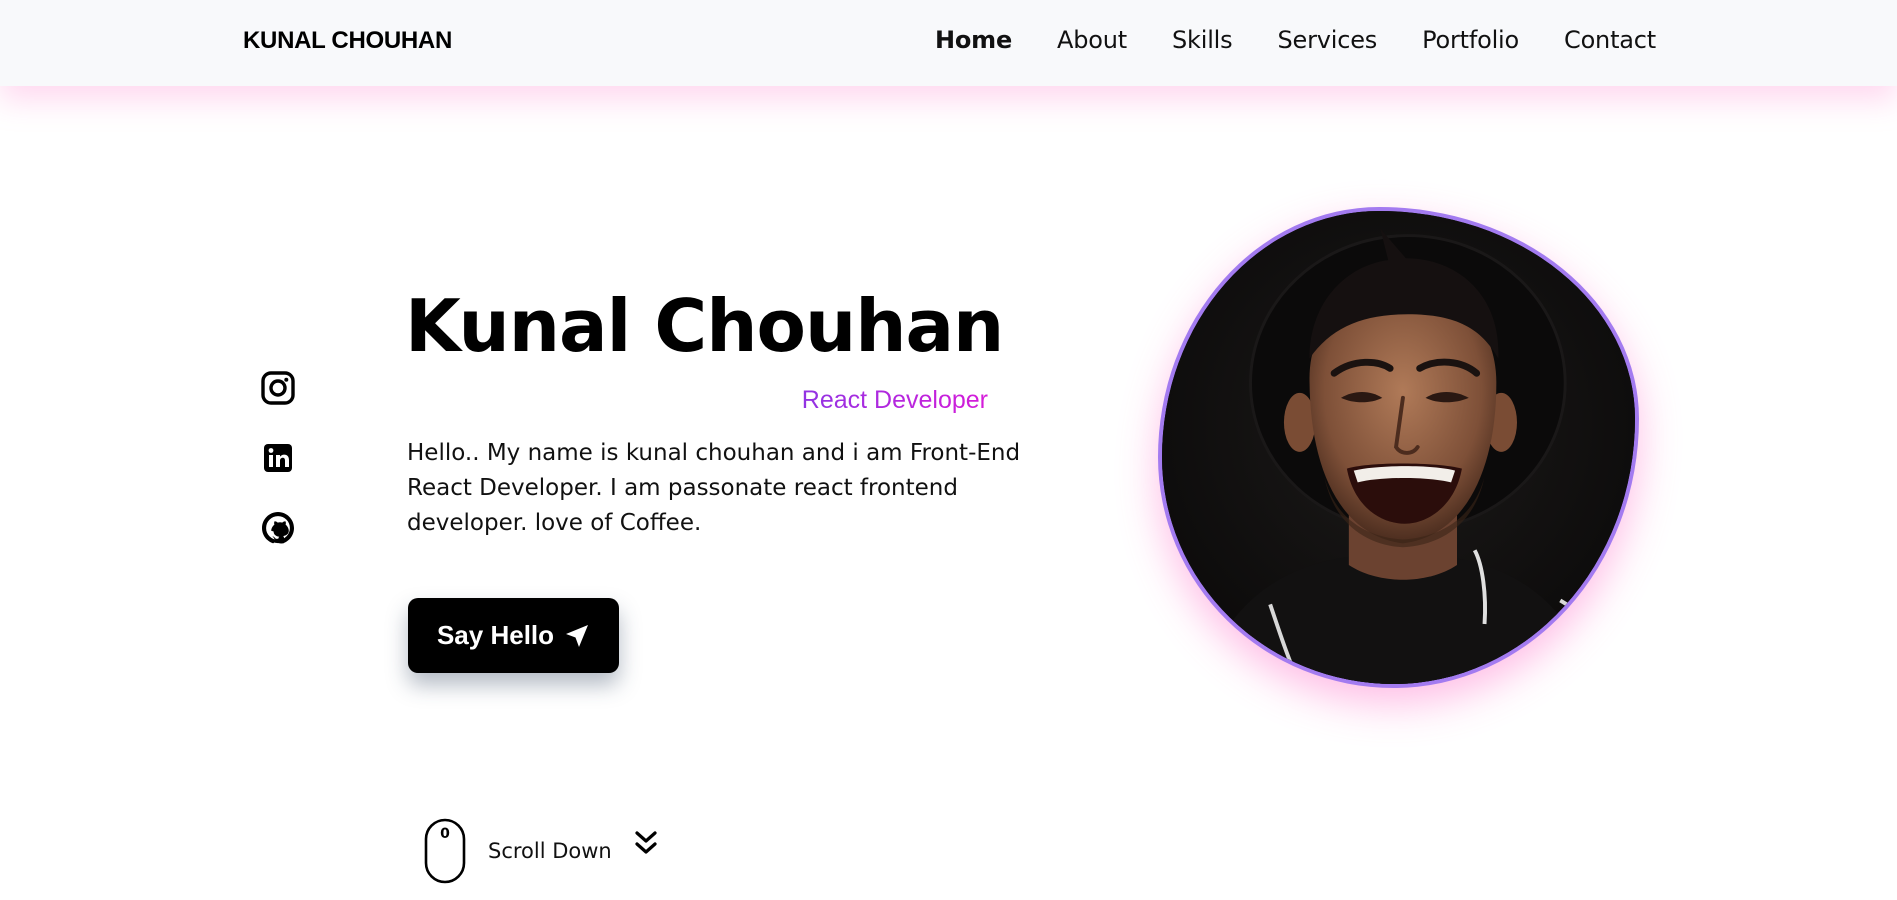 The width and height of the screenshot is (1897, 900). I want to click on nav-link-skills: Skills, so click(1202, 40).